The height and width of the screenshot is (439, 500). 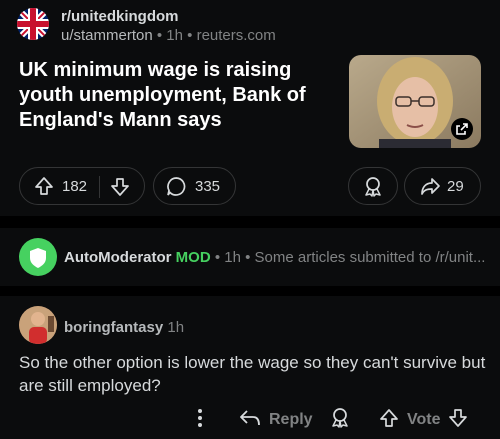 I want to click on mod-badge: MOD, so click(x=193, y=257).